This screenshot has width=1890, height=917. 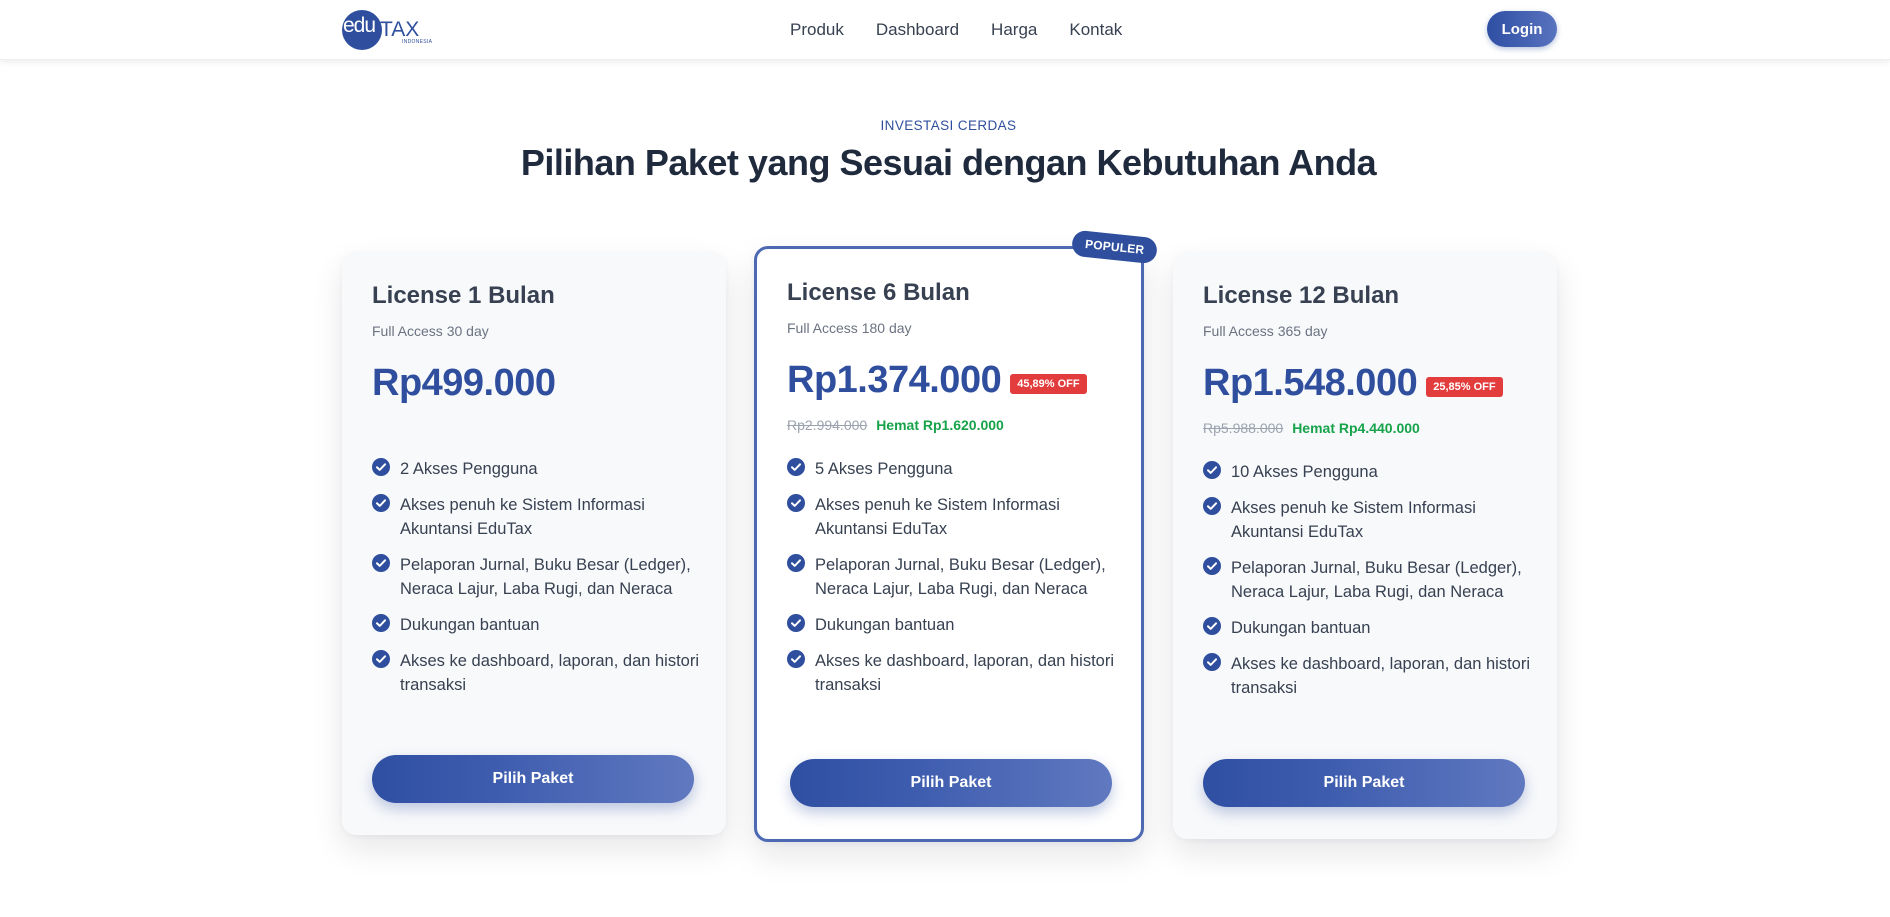 I want to click on plan-subtitle: Full Access 365 day, so click(x=1265, y=331).